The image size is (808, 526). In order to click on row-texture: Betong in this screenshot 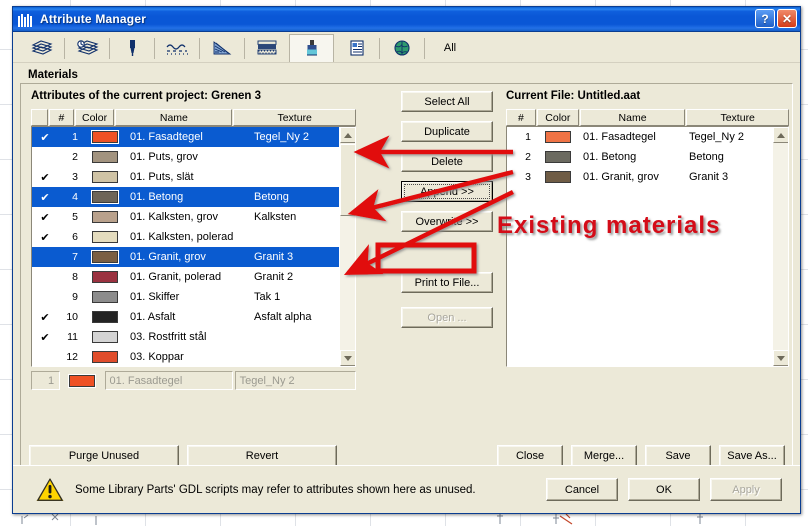, I will do `click(706, 157)`.